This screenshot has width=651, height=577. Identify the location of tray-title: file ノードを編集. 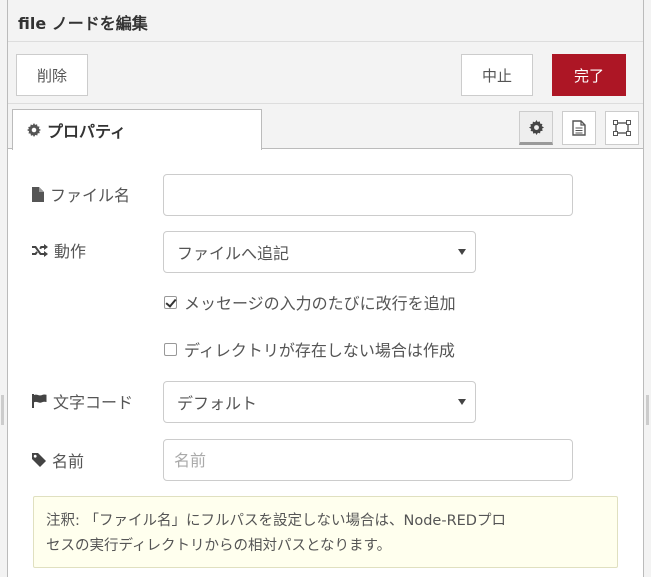
(83, 23).